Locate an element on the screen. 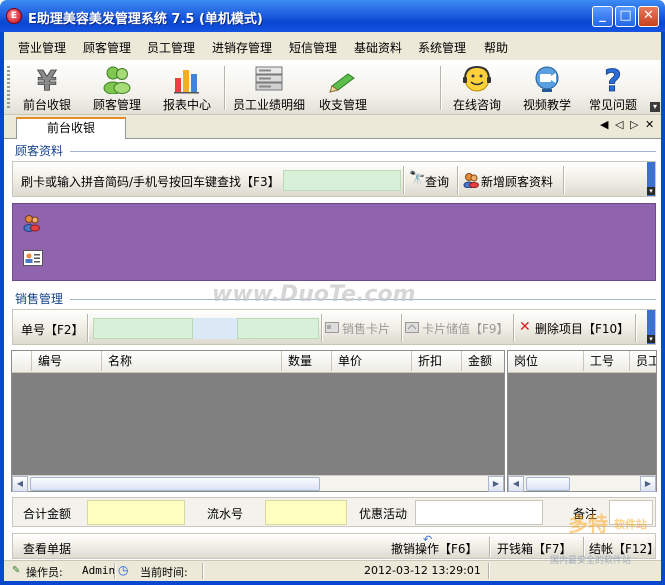  view-orders-button: 查看单据 is located at coordinates (47, 548).